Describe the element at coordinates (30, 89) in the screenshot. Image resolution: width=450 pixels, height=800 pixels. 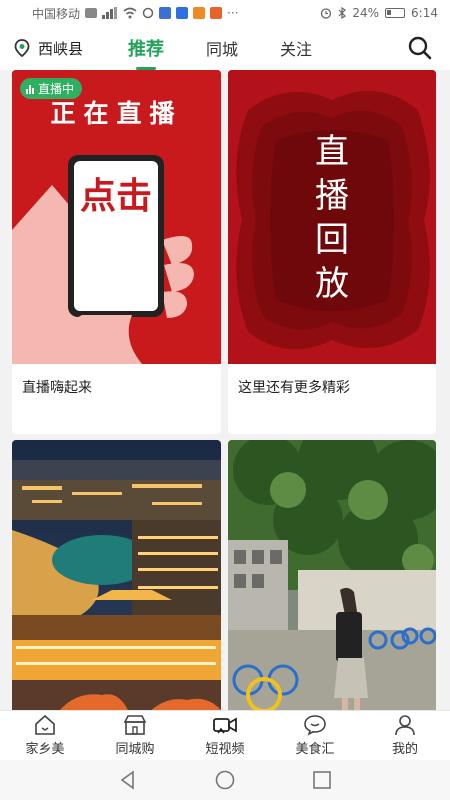
I see `live-bars-icon` at that location.